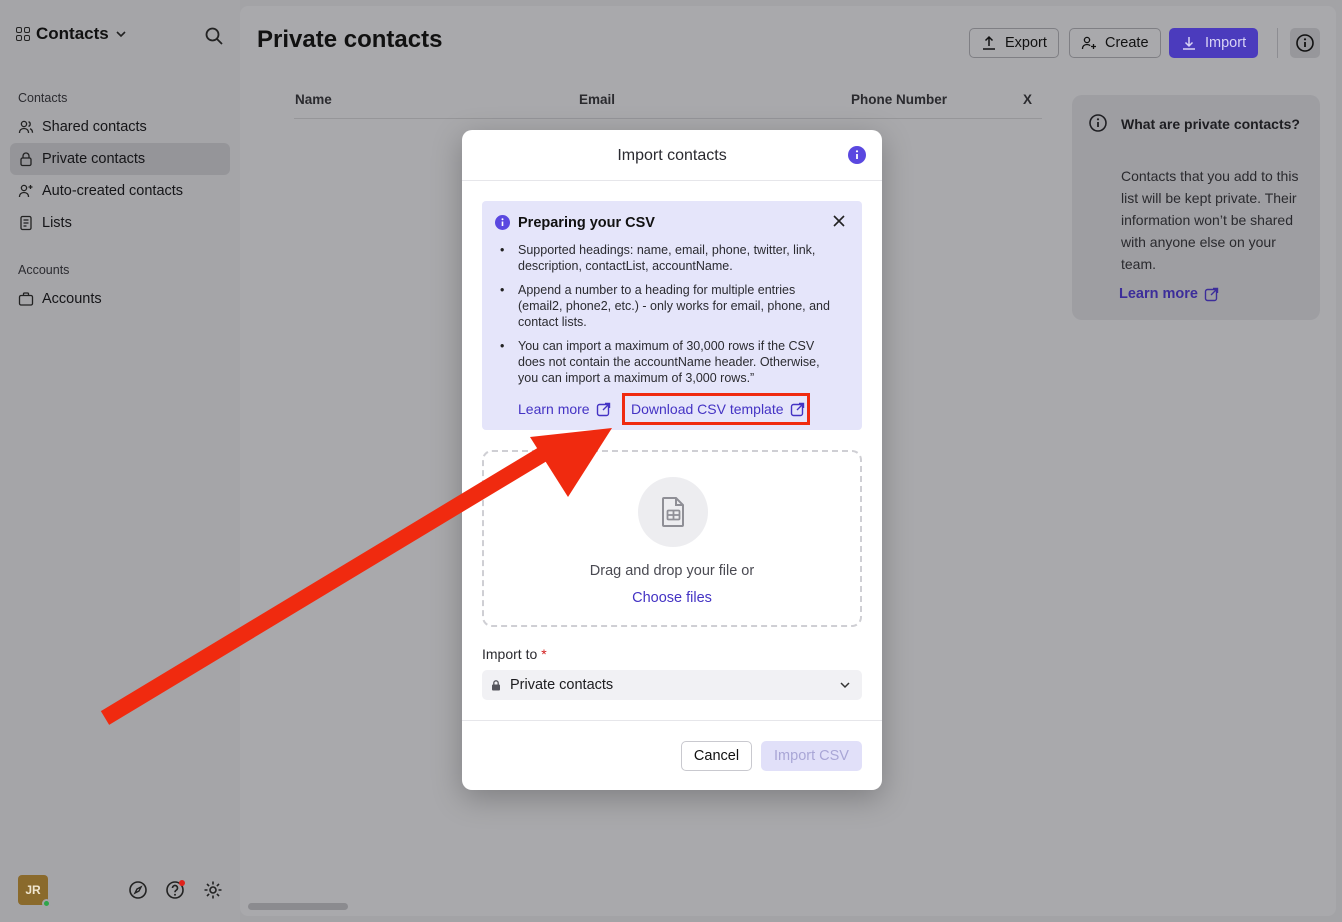 This screenshot has height=922, width=1342. I want to click on briefcase-icon, so click(26, 299).